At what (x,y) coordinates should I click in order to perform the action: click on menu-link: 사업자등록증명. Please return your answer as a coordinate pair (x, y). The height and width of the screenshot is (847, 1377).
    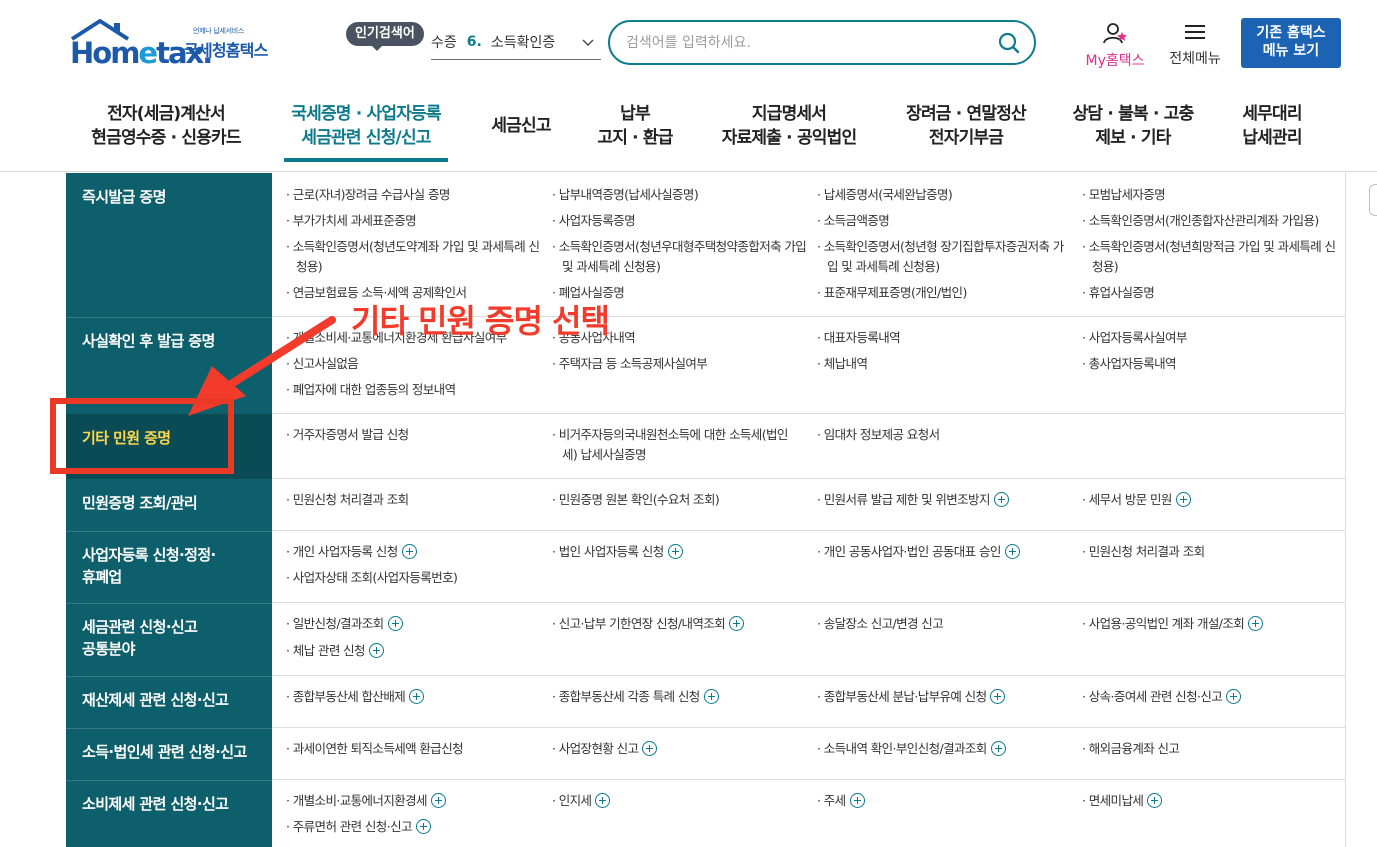
    Looking at the image, I should click on (679, 221).